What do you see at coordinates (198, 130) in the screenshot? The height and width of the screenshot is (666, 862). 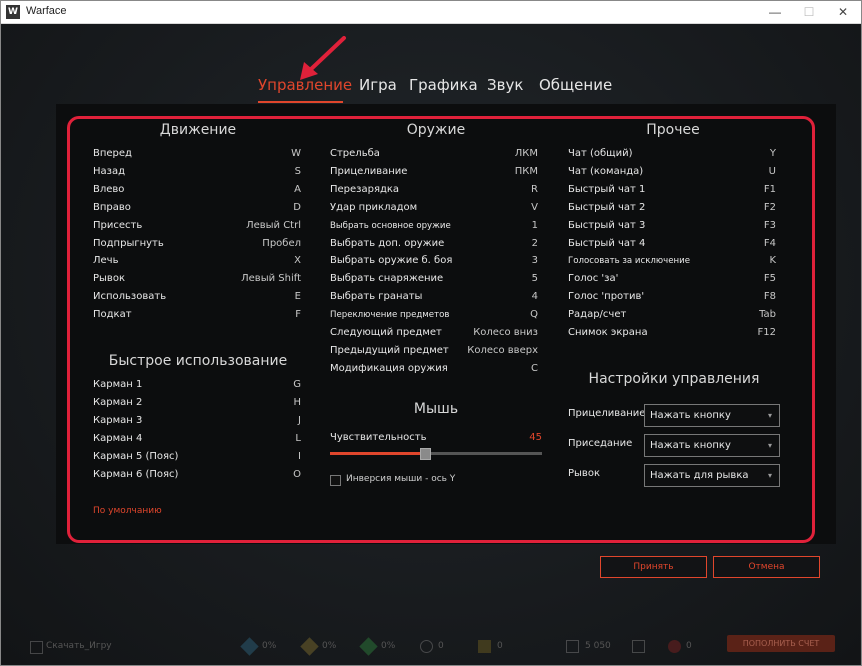 I see `movement-title: Движение` at bounding box center [198, 130].